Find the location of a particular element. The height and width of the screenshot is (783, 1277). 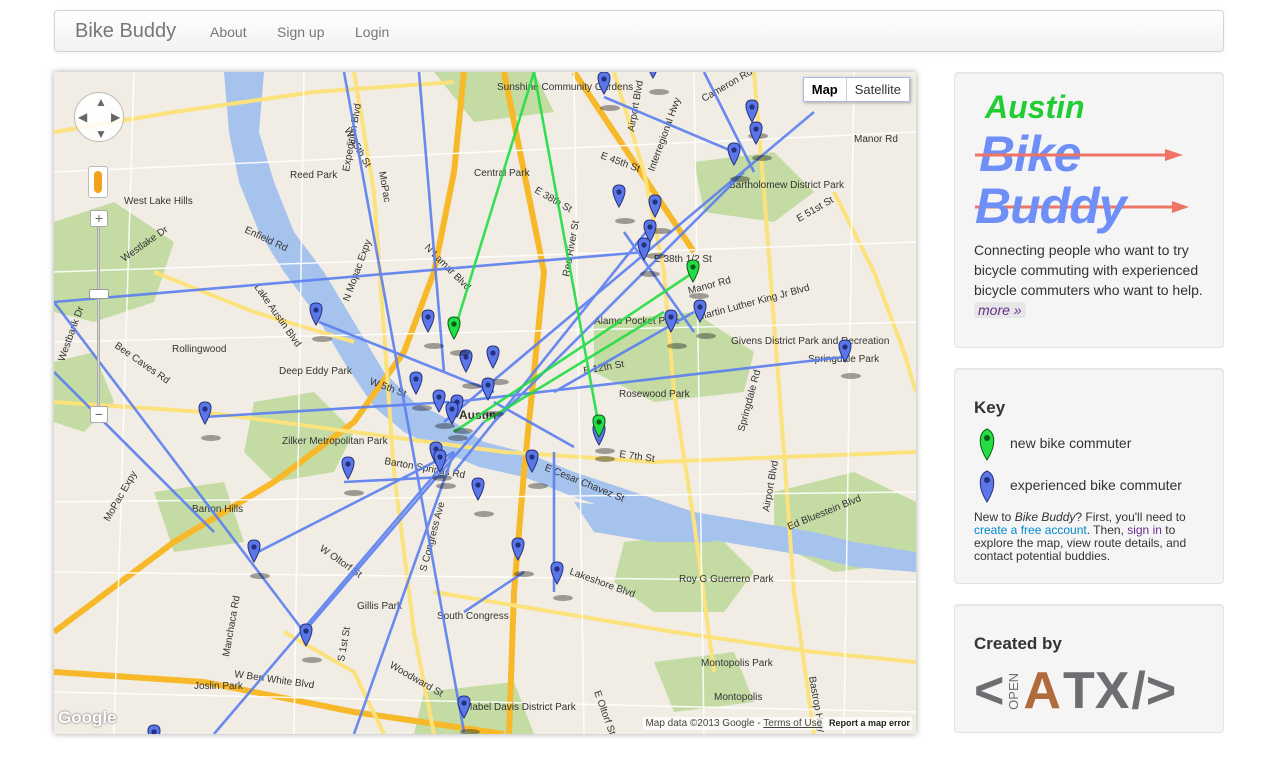

logo-buddy: Buddy is located at coordinates (1051, 206).